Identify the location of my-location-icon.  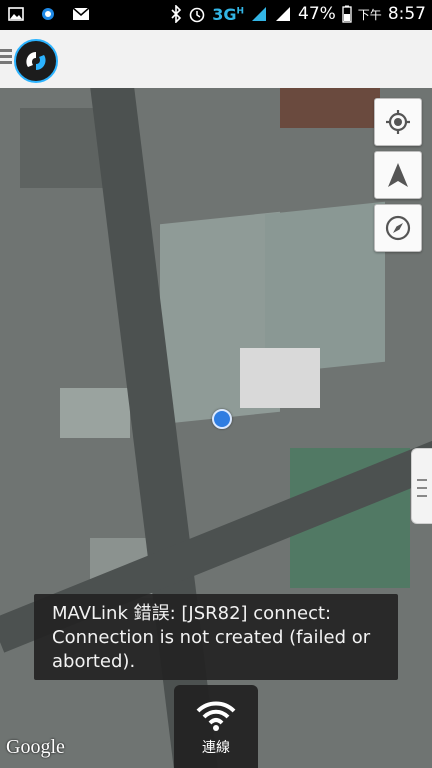
(398, 122).